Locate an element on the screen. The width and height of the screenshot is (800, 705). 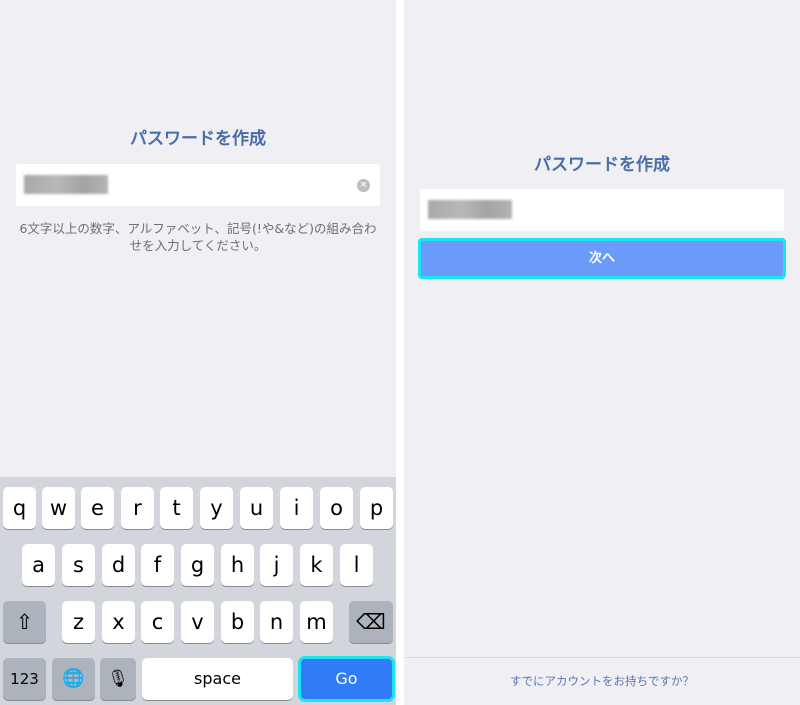
key-a: a is located at coordinates (38, 565).